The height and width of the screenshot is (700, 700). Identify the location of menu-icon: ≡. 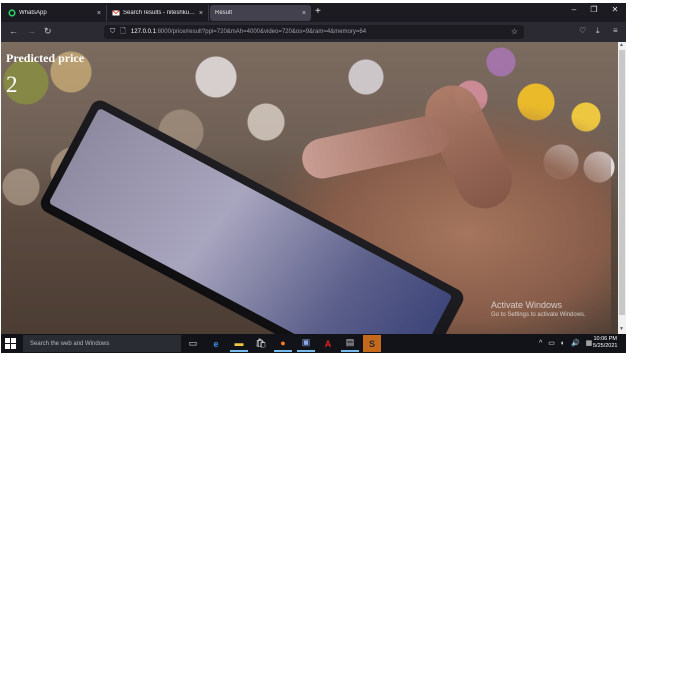
(615, 30).